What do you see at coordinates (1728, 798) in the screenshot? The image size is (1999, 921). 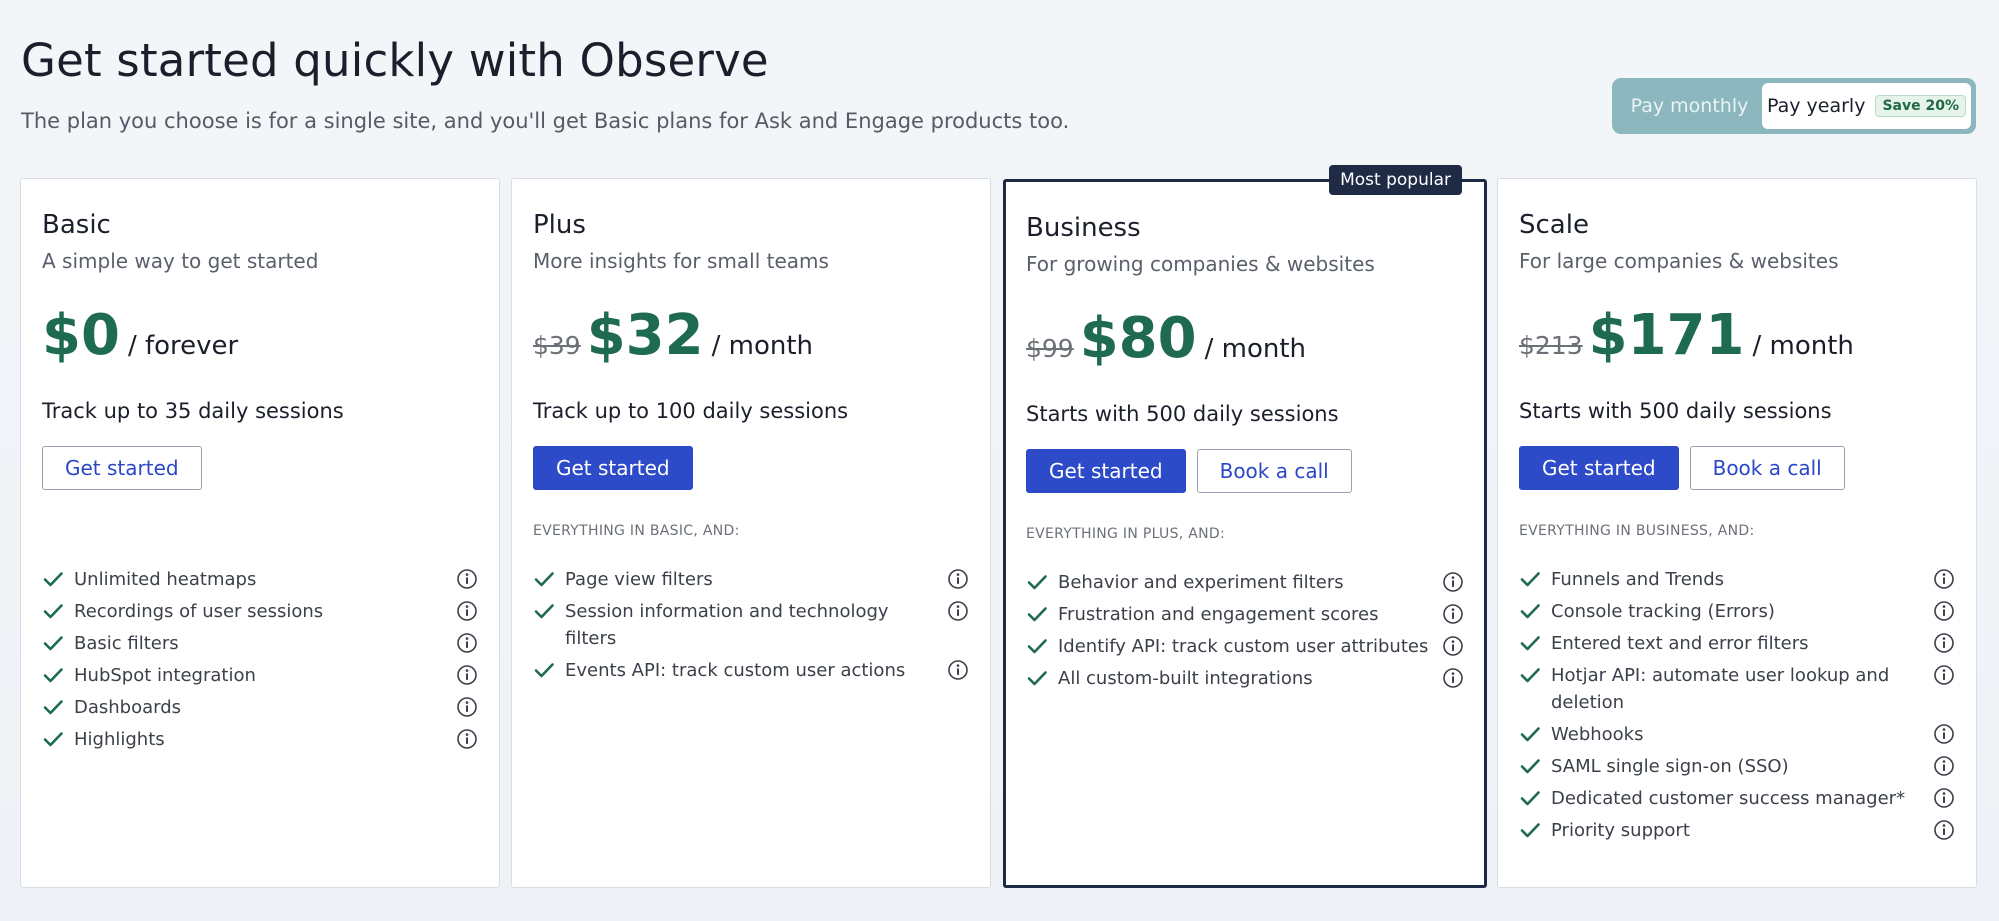 I see `feature-text: Dedicated customer success manager*` at bounding box center [1728, 798].